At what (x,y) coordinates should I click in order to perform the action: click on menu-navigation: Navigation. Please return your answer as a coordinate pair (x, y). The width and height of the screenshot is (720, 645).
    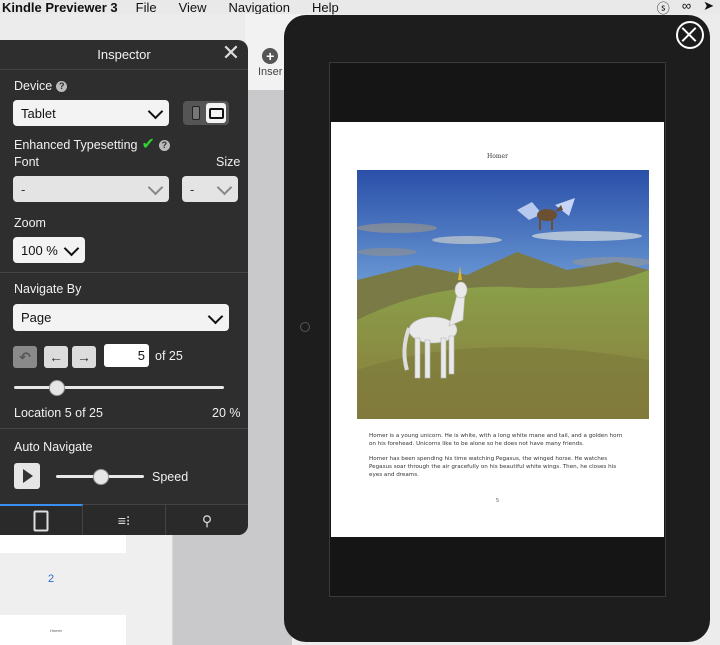
    Looking at the image, I should click on (259, 7).